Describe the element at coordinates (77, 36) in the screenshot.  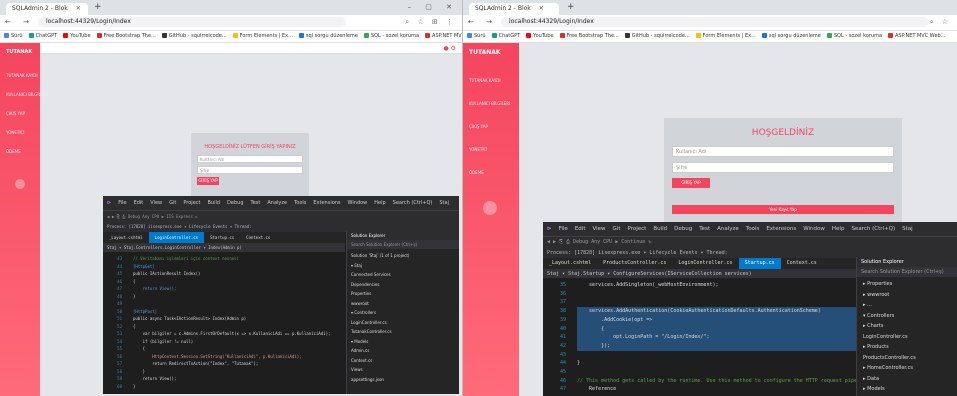
I see `bookmark-item: YouTube` at that location.